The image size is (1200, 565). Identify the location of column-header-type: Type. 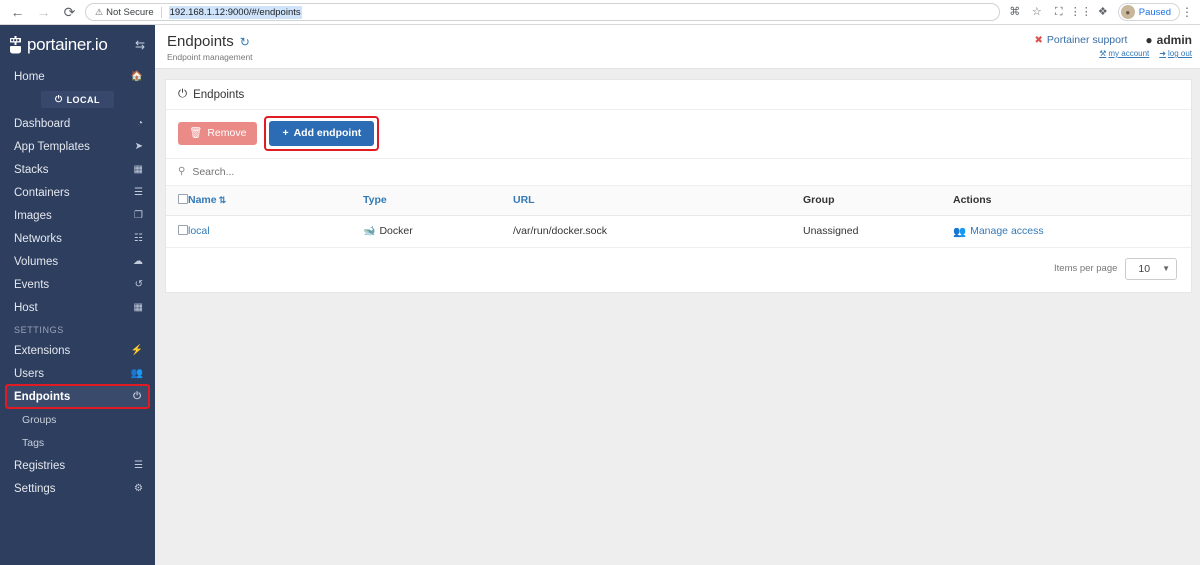
(438, 200).